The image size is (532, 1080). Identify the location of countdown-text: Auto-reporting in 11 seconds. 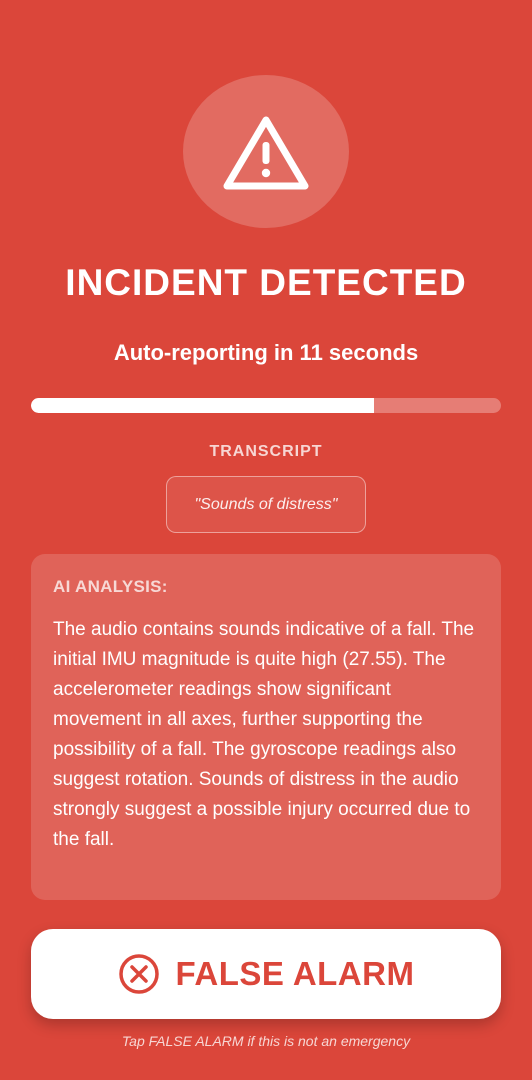
(266, 352).